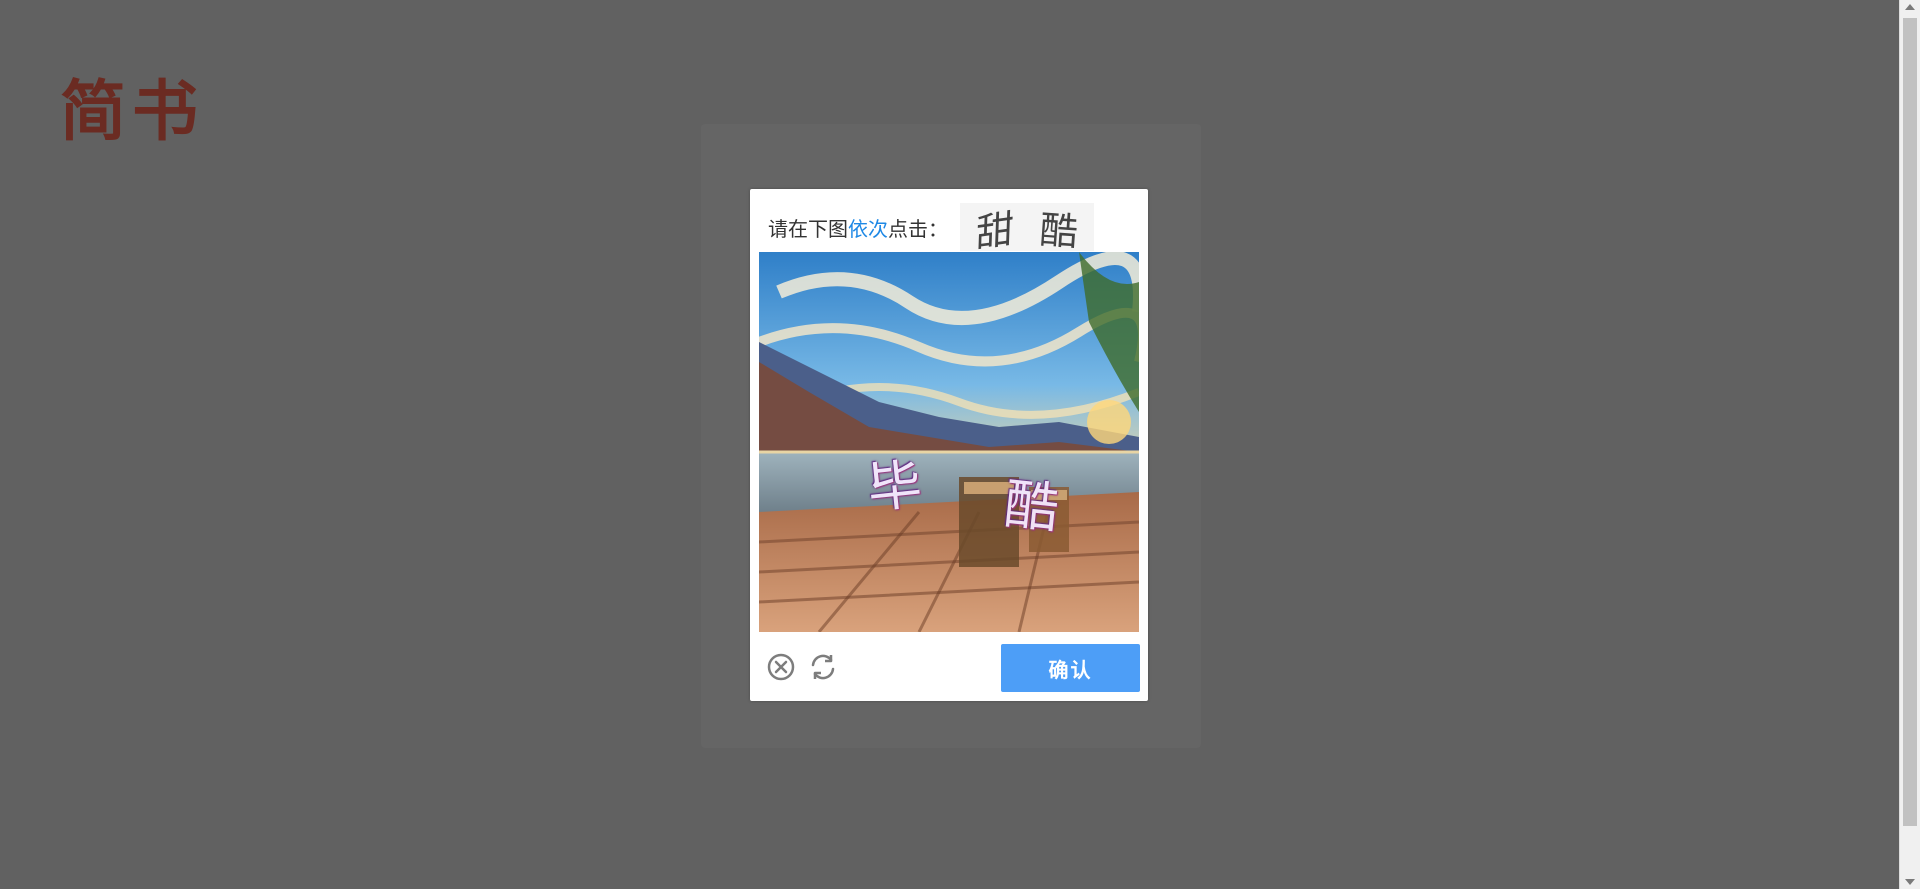  I want to click on site-logo: 简书, so click(132, 106).